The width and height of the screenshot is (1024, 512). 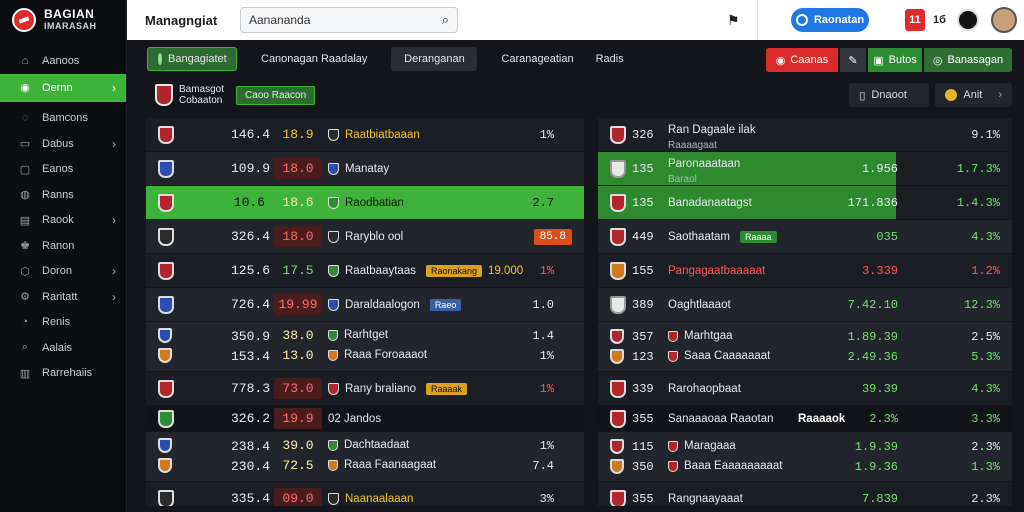 What do you see at coordinates (710, 446) in the screenshot?
I see `team-name: Maragaaa` at bounding box center [710, 446].